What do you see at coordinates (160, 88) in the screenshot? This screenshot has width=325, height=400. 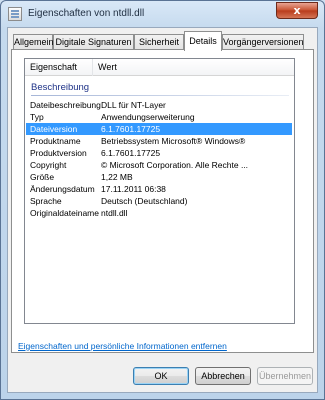 I see `group-header: Beschreibung` at bounding box center [160, 88].